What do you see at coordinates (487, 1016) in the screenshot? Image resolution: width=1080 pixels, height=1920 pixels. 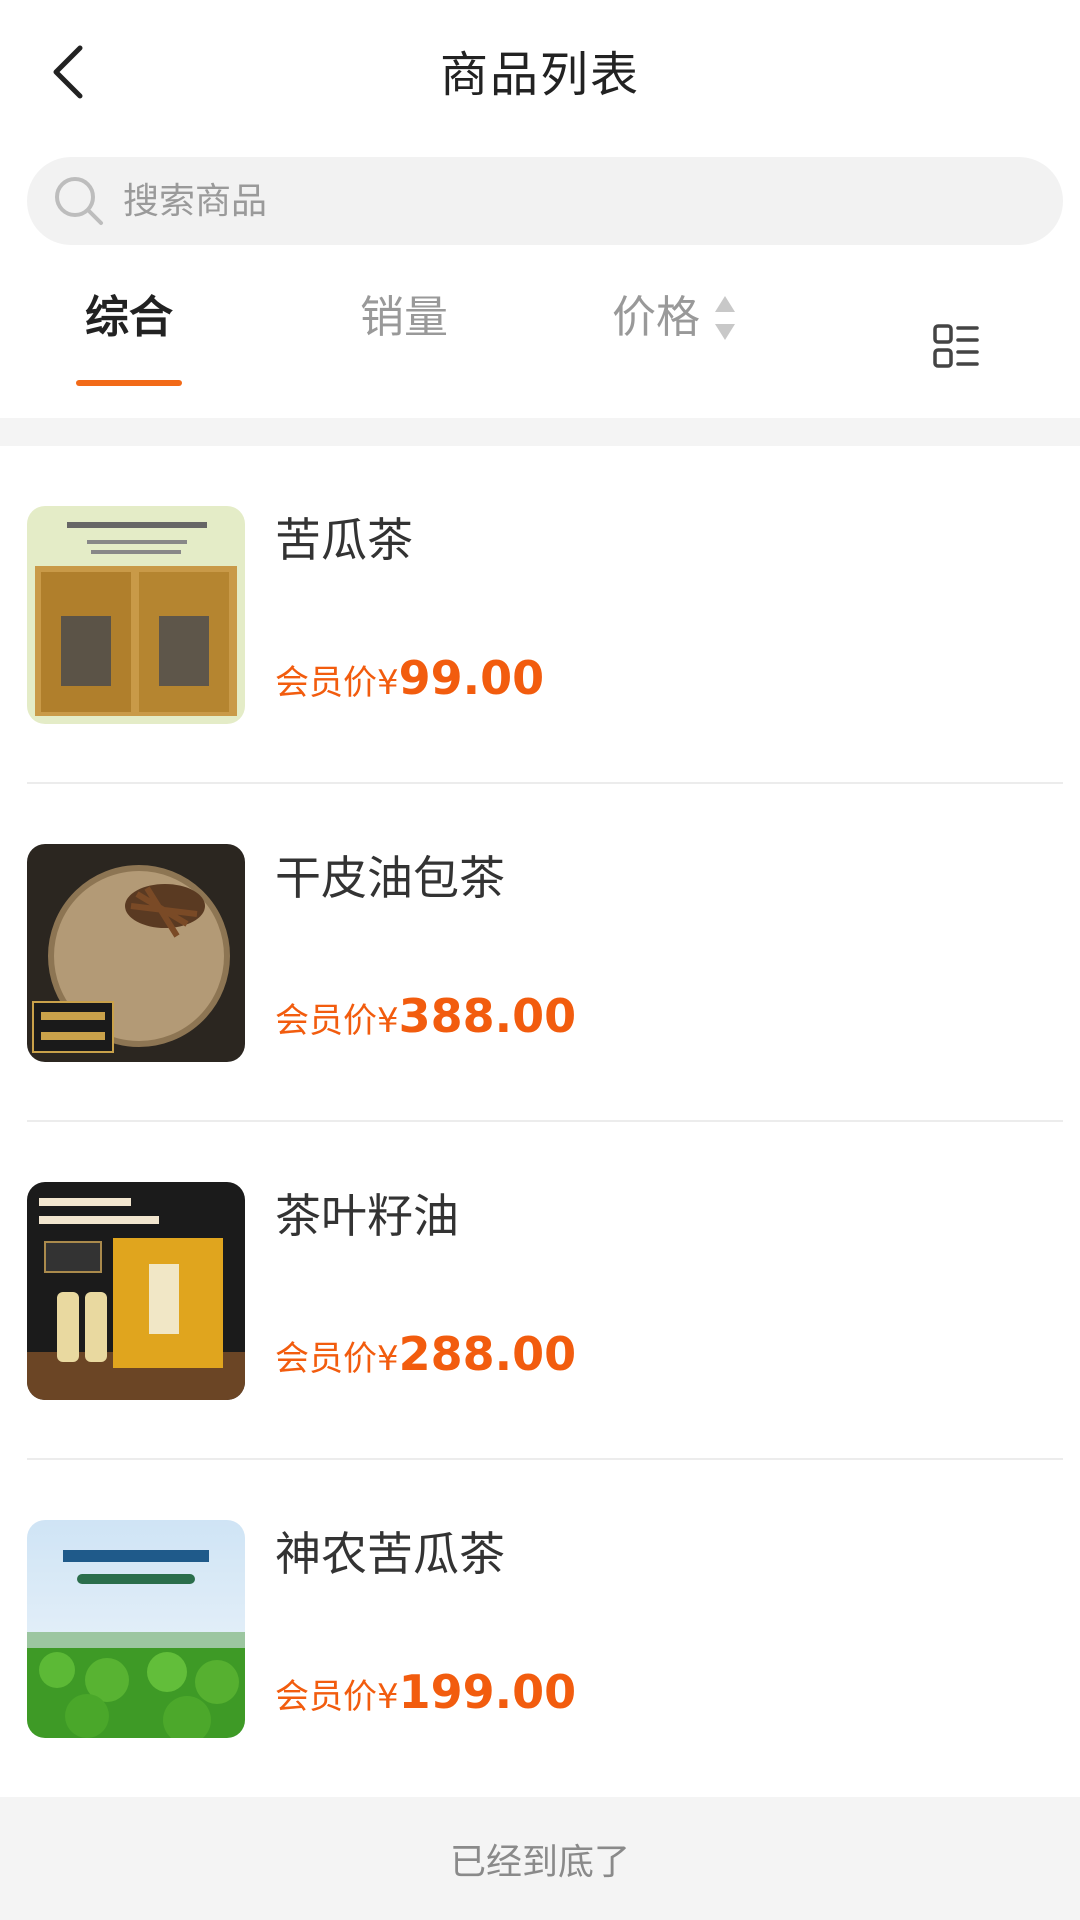 I see `price-value: 388.00` at bounding box center [487, 1016].